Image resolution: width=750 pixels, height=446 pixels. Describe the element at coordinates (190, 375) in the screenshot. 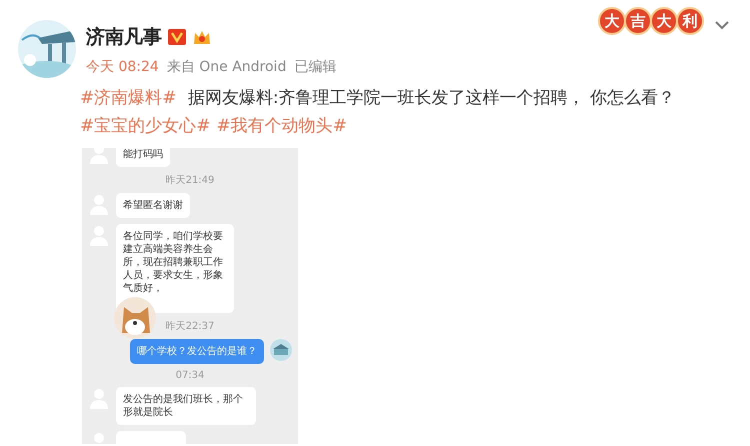

I see `chat-timestamp: 07:34` at that location.